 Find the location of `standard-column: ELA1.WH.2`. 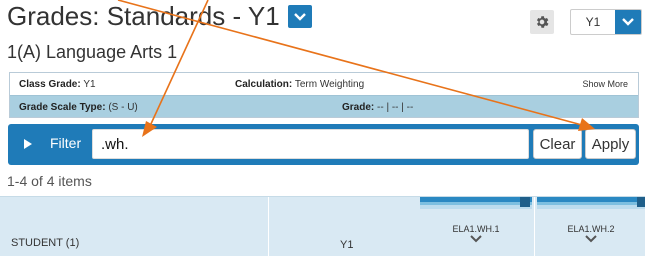

standard-column: ELA1.WH.2 is located at coordinates (591, 226).